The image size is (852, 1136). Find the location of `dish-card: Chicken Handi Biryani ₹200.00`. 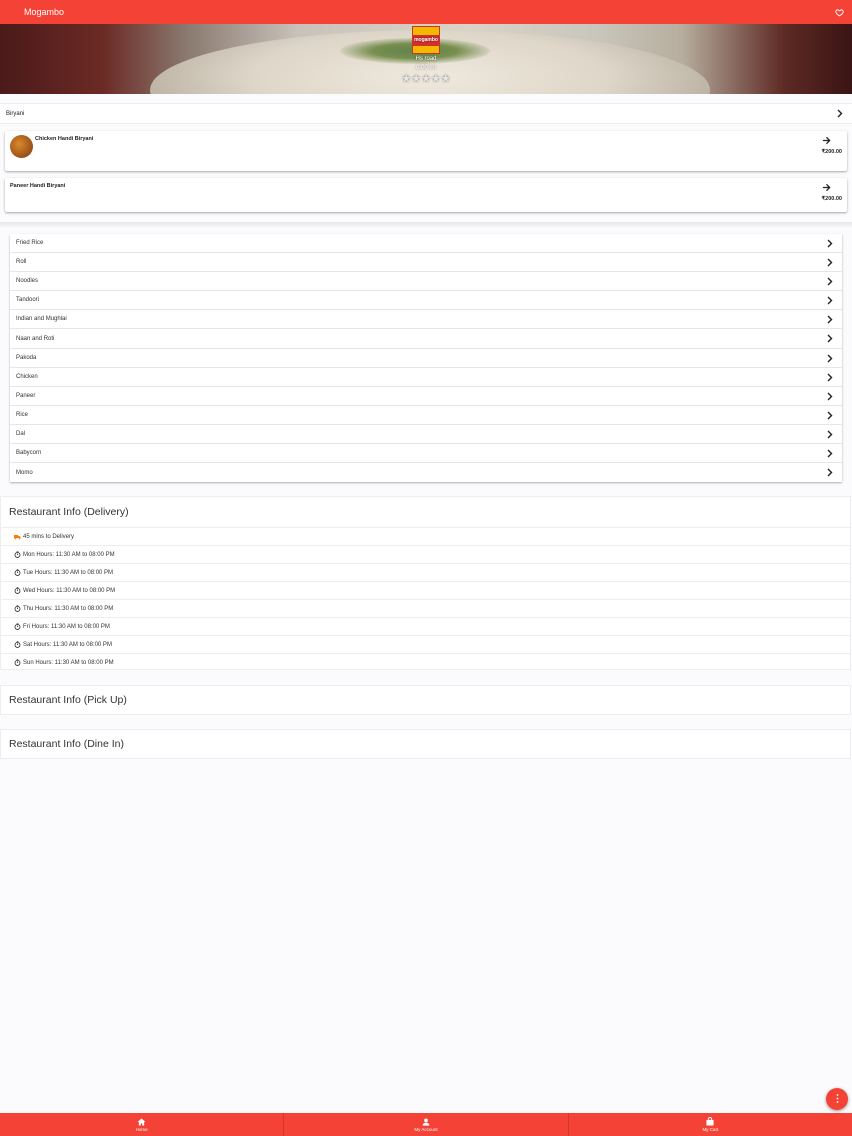

dish-card: Chicken Handi Biryani ₹200.00 is located at coordinates (426, 151).